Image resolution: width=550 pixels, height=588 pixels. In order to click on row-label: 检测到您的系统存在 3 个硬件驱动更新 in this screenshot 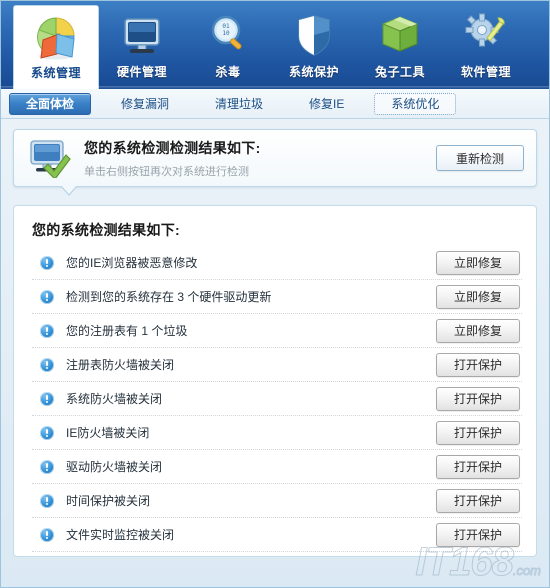, I will do `click(169, 297)`.